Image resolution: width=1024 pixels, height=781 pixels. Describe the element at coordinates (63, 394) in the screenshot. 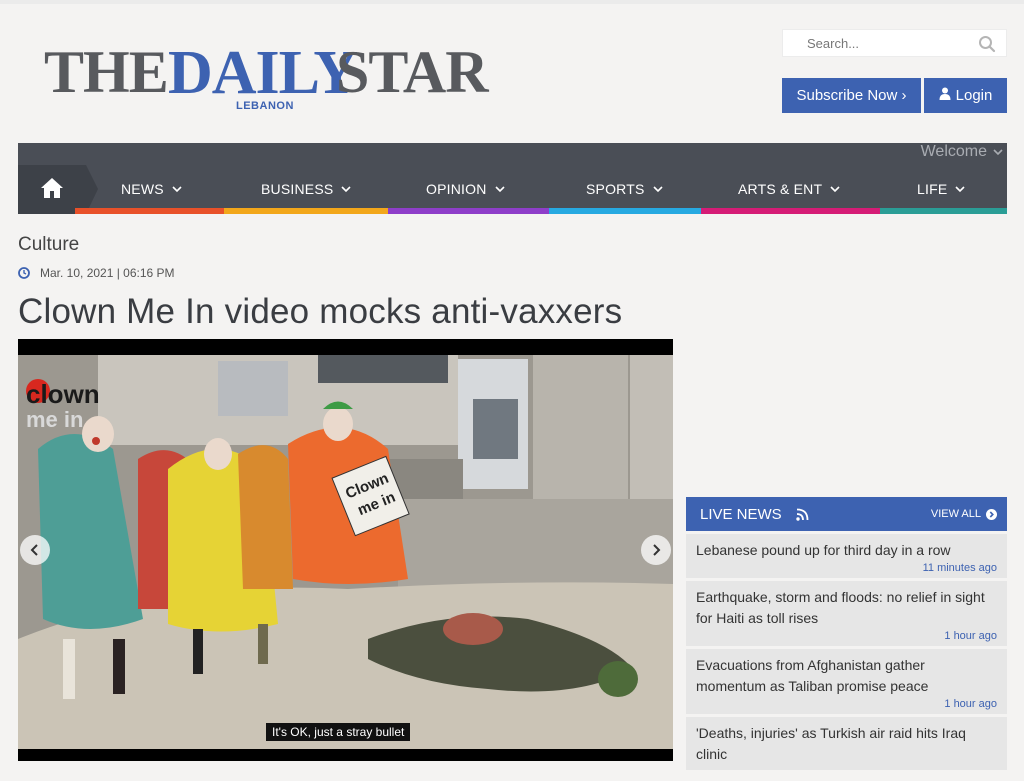

I see `watermark-top: clown` at that location.